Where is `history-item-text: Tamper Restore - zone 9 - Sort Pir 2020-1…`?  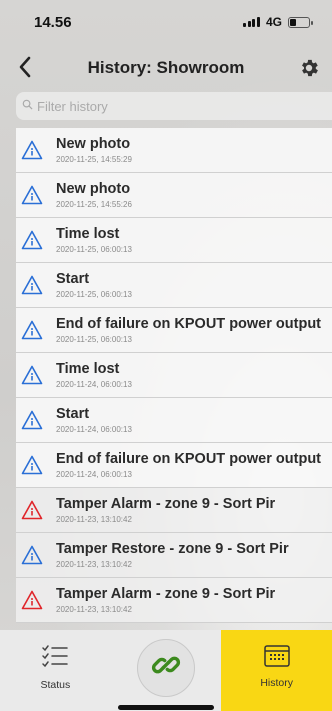 history-item-text: Tamper Restore - zone 9 - Sort Pir 2020-1… is located at coordinates (172, 555).